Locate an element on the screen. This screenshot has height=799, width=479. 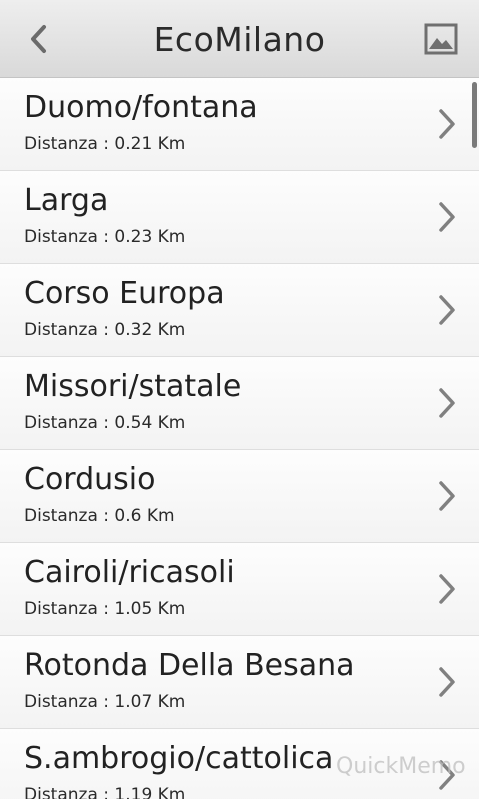
station-distance: Distanza : 0.32 Km is located at coordinates (105, 330).